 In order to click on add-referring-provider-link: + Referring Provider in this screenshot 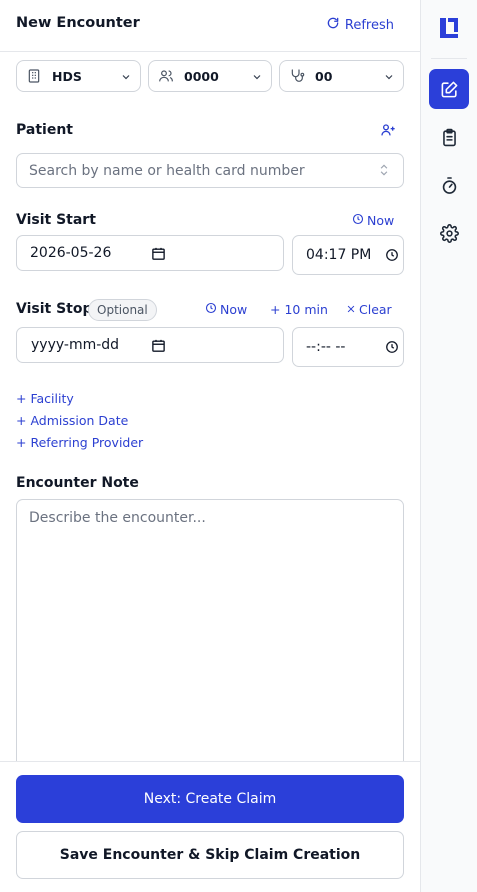, I will do `click(79, 442)`.